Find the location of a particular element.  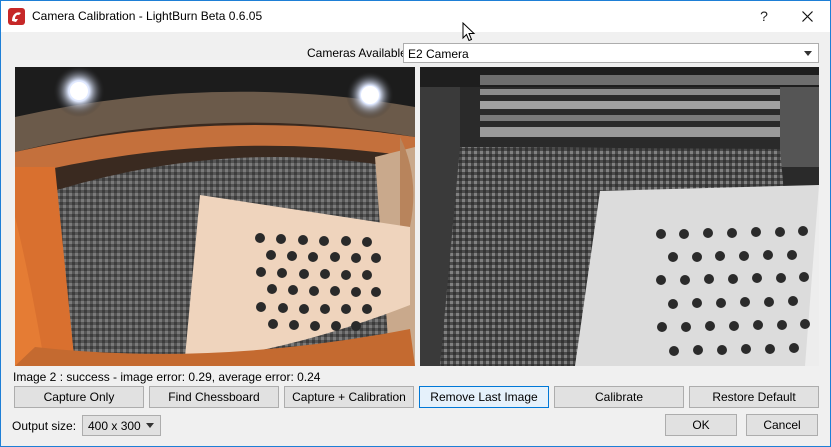

find-chessboard-button: Find Chessboard is located at coordinates (214, 397).